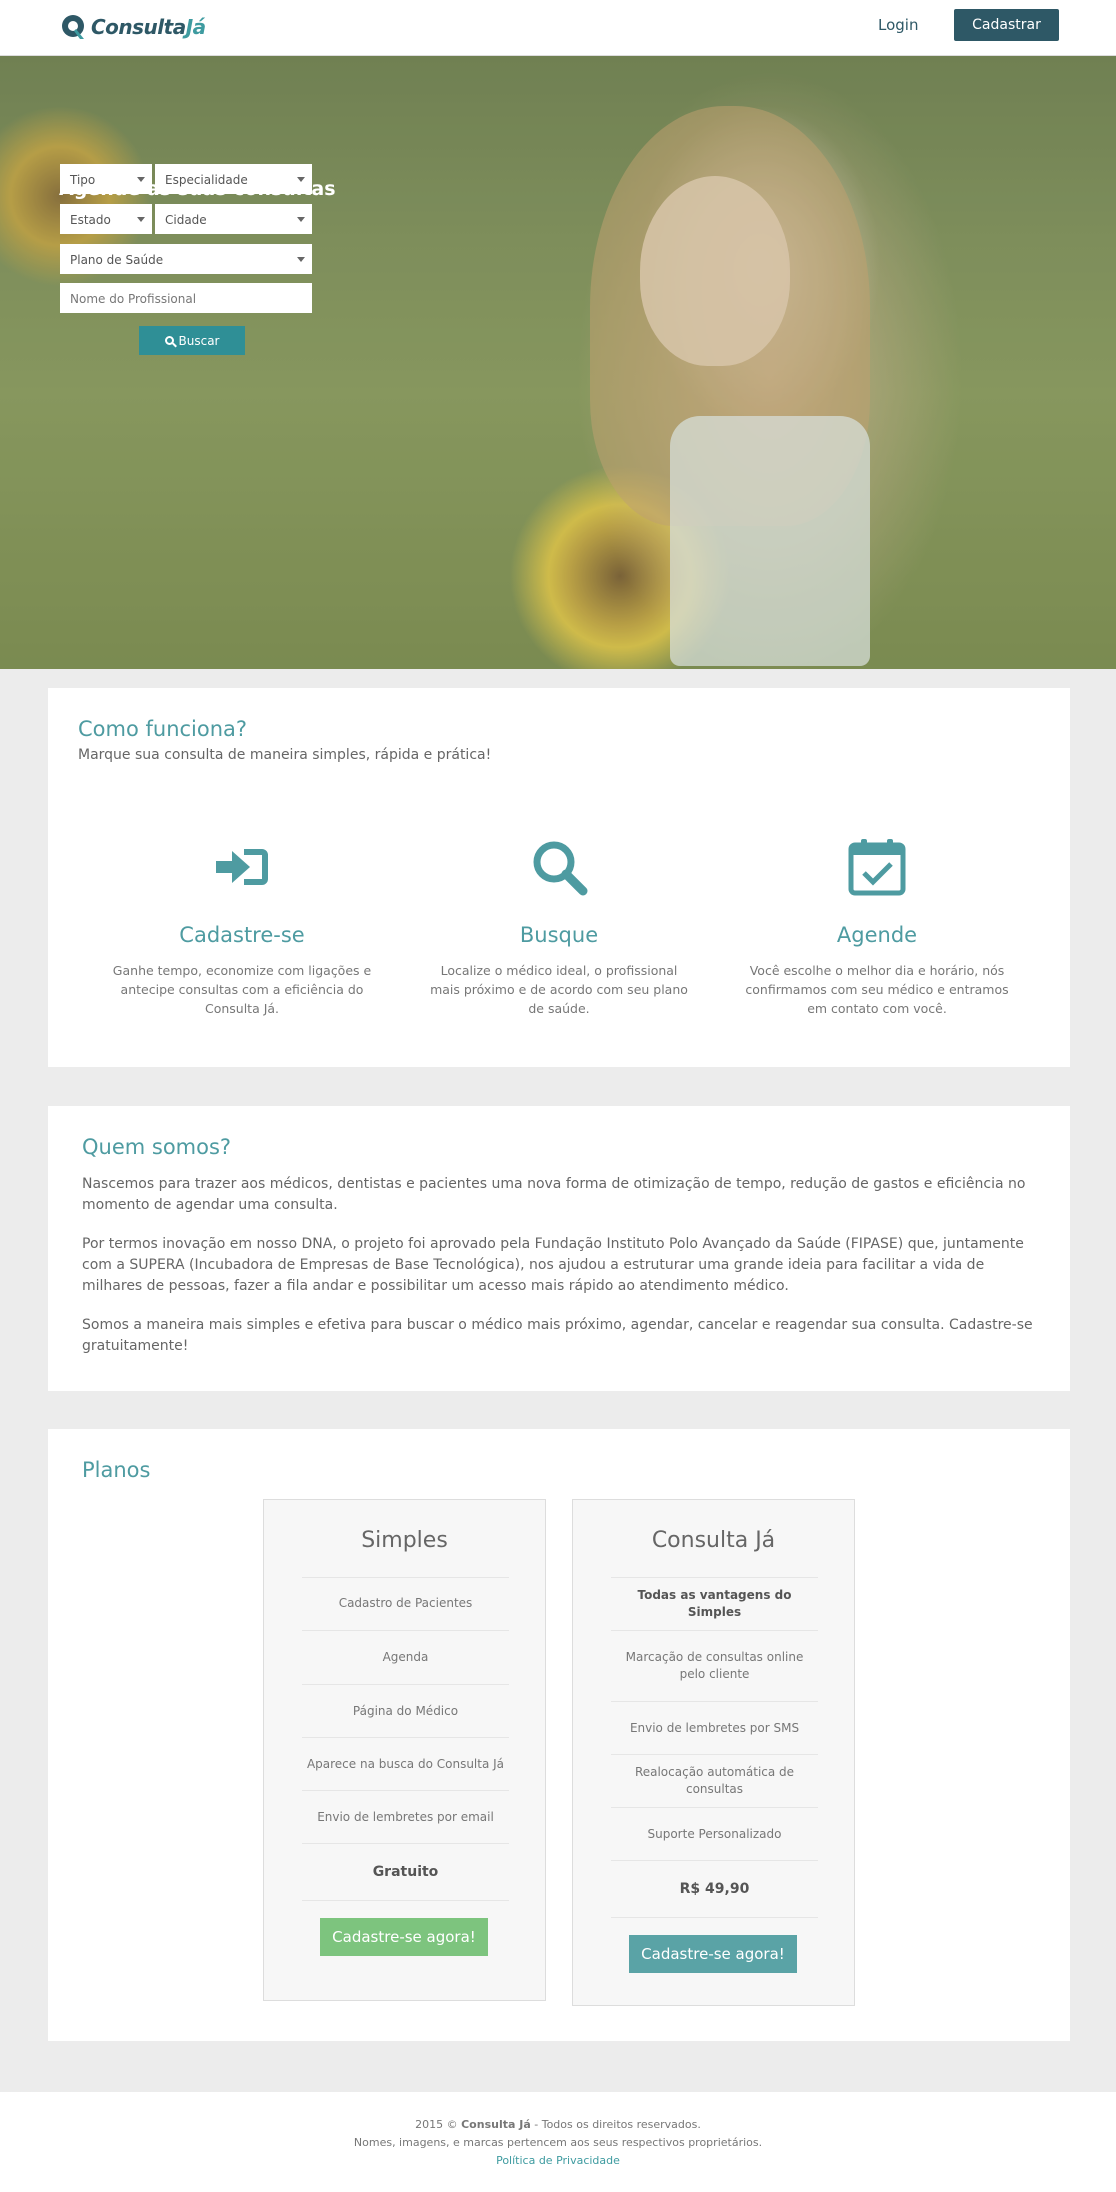 This screenshot has height=2192, width=1116. I want to click on step-search-title: Busque, so click(559, 935).